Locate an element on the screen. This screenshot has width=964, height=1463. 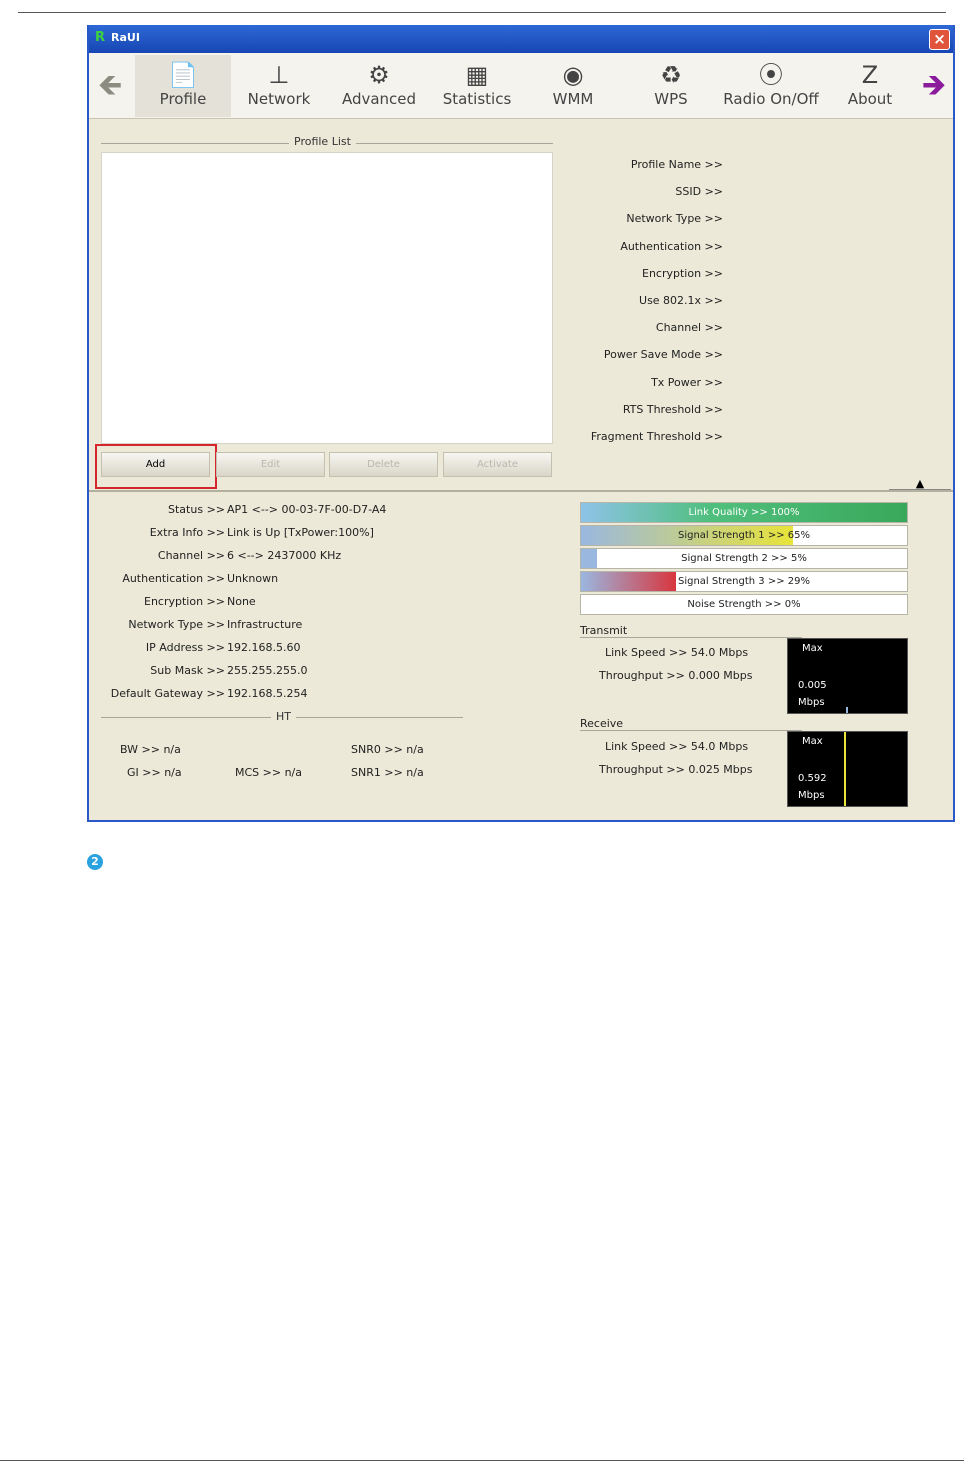
back-arrow-icon: 🡸 is located at coordinates (110, 86).